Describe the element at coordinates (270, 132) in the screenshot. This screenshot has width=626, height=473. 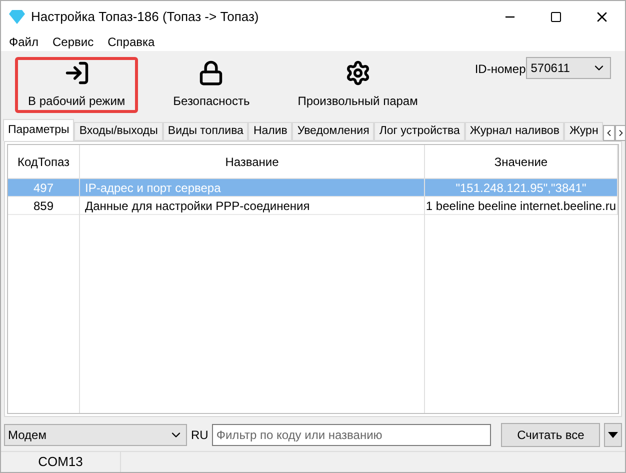
I see `tab: Налив` at that location.